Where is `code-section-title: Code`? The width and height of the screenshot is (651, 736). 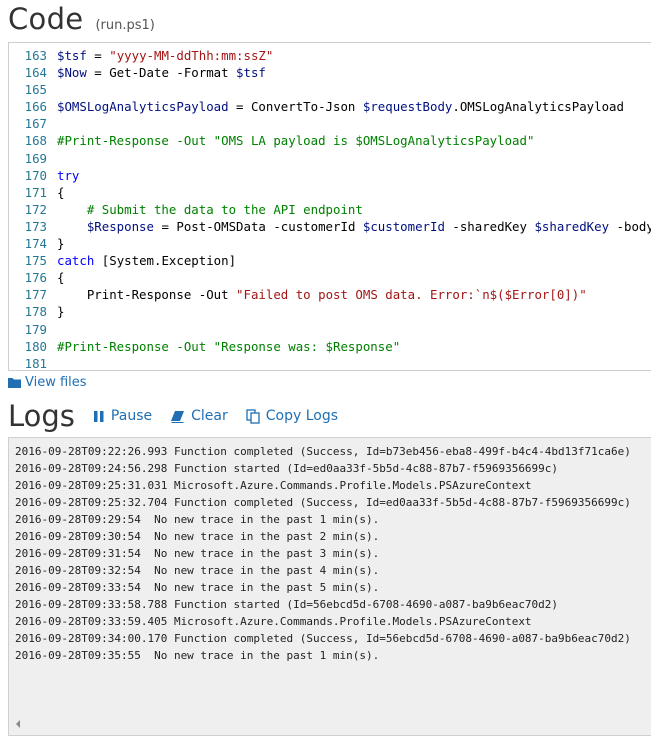
code-section-title: Code is located at coordinates (46, 19).